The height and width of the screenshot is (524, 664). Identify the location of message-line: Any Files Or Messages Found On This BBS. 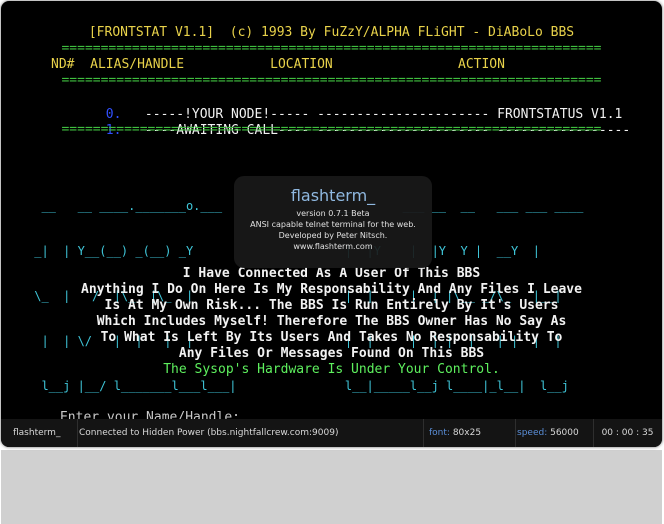
(331, 353).